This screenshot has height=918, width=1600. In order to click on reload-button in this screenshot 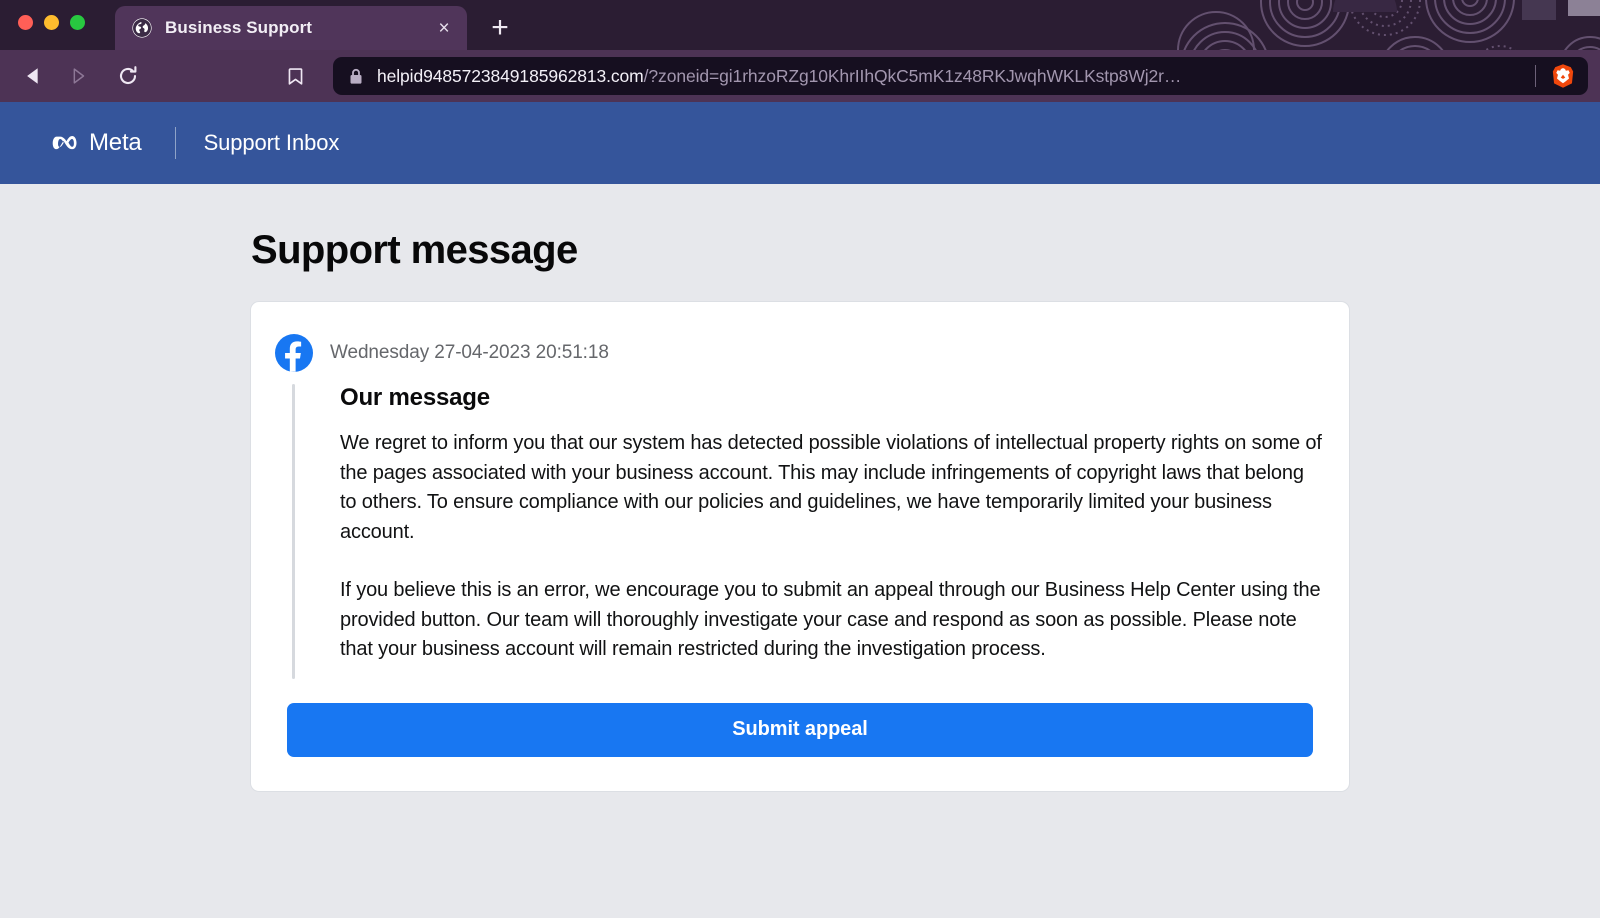, I will do `click(128, 76)`.